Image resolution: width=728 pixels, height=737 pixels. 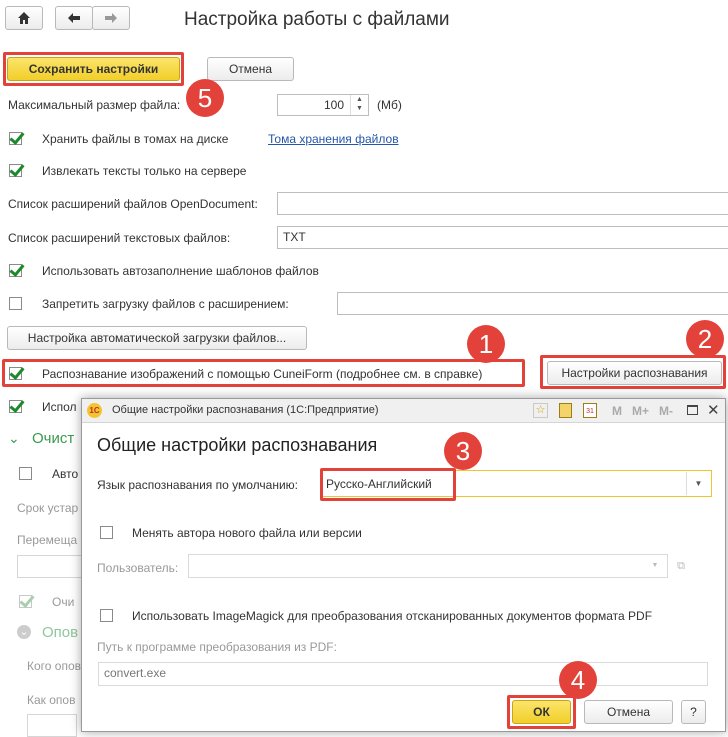 I want to click on calculator-icon, so click(x=565, y=410).